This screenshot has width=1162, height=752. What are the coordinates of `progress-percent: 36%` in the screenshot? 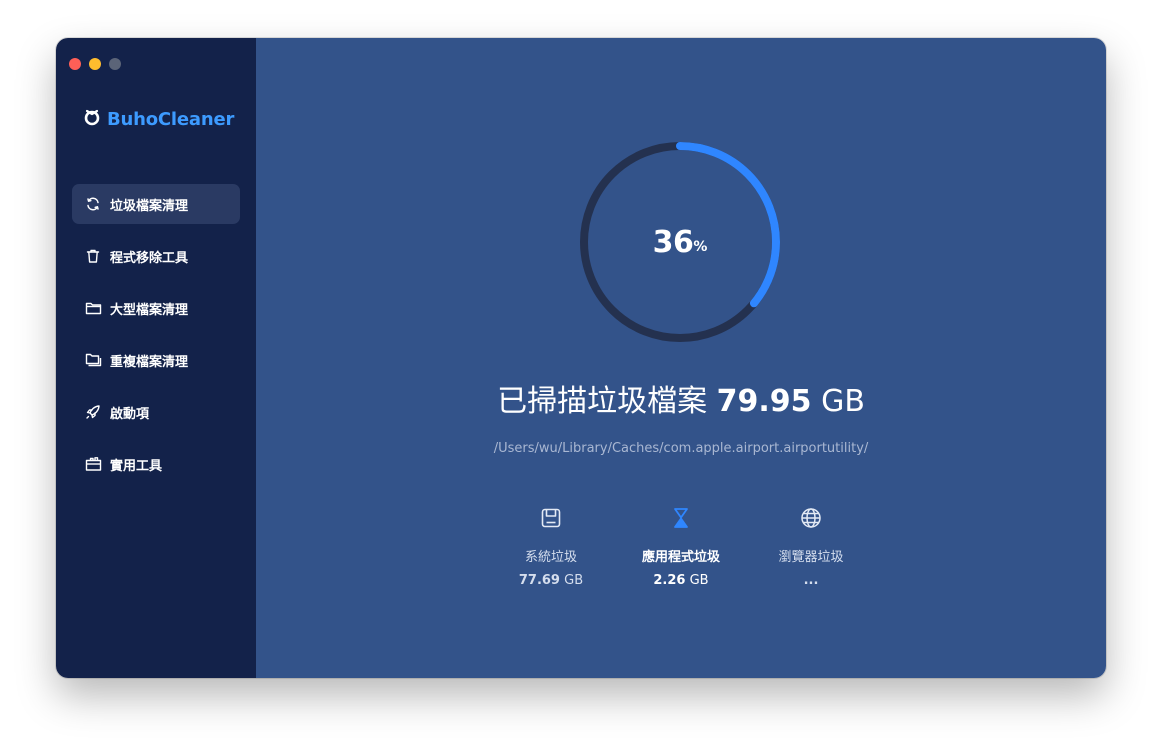 It's located at (680, 242).